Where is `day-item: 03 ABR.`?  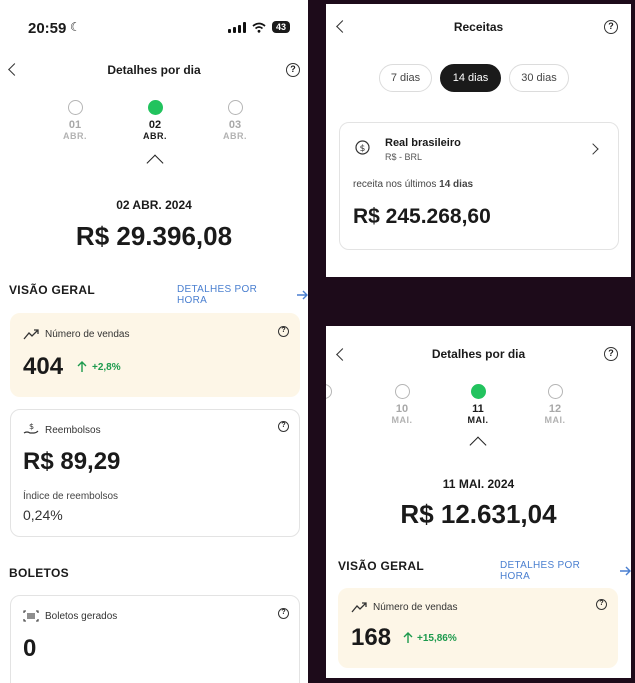
day-item: 03 ABR. is located at coordinates (235, 120).